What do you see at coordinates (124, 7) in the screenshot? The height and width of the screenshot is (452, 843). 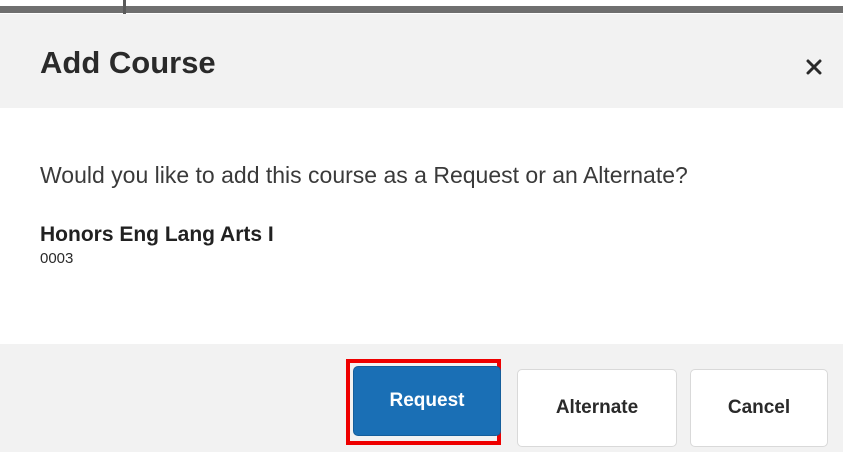 I see `background-divider` at bounding box center [124, 7].